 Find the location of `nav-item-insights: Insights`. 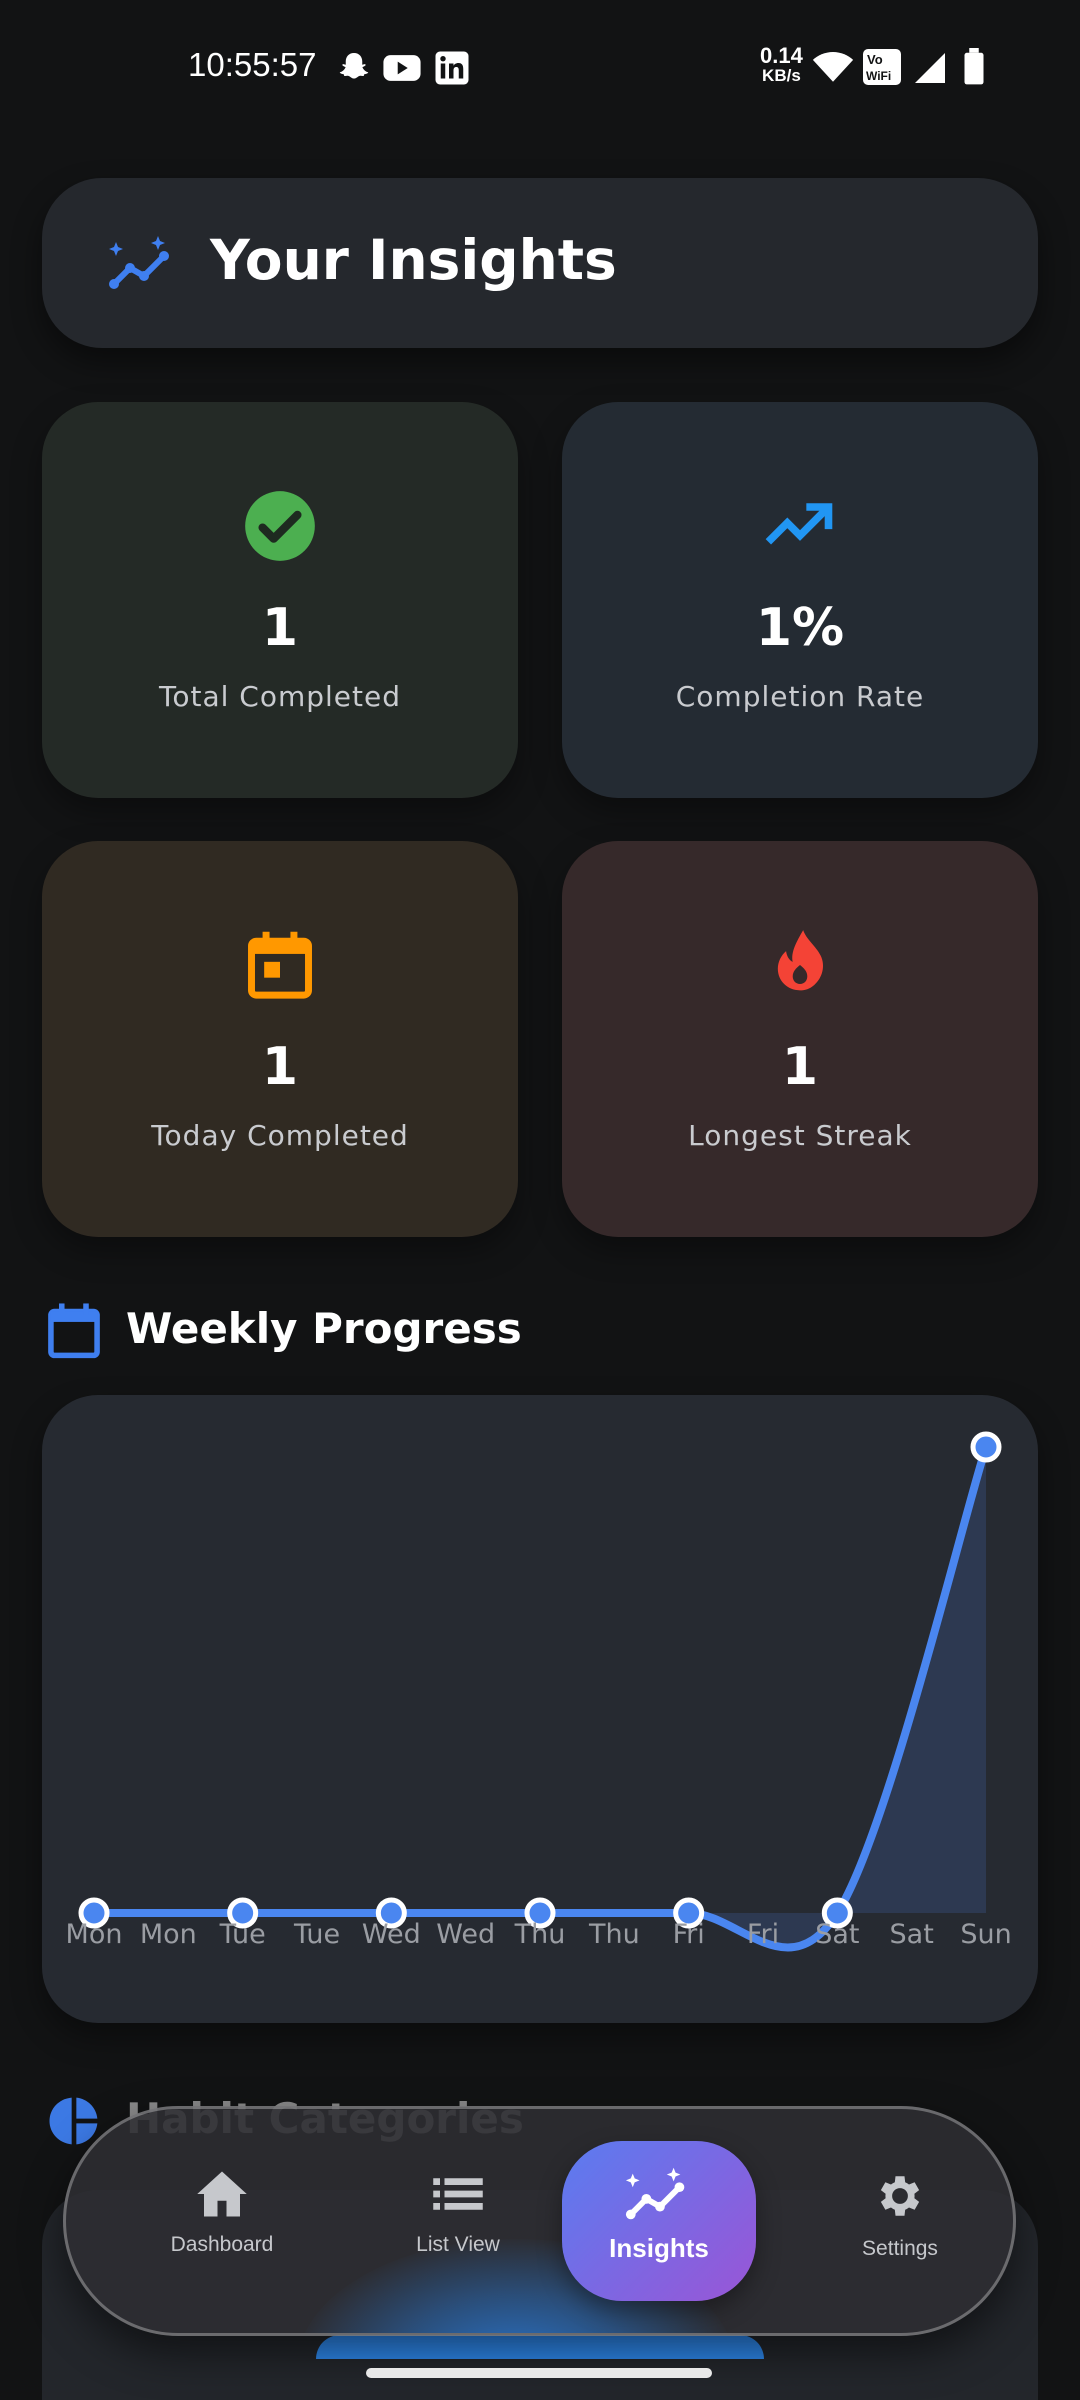

nav-item-insights: Insights is located at coordinates (659, 2221).